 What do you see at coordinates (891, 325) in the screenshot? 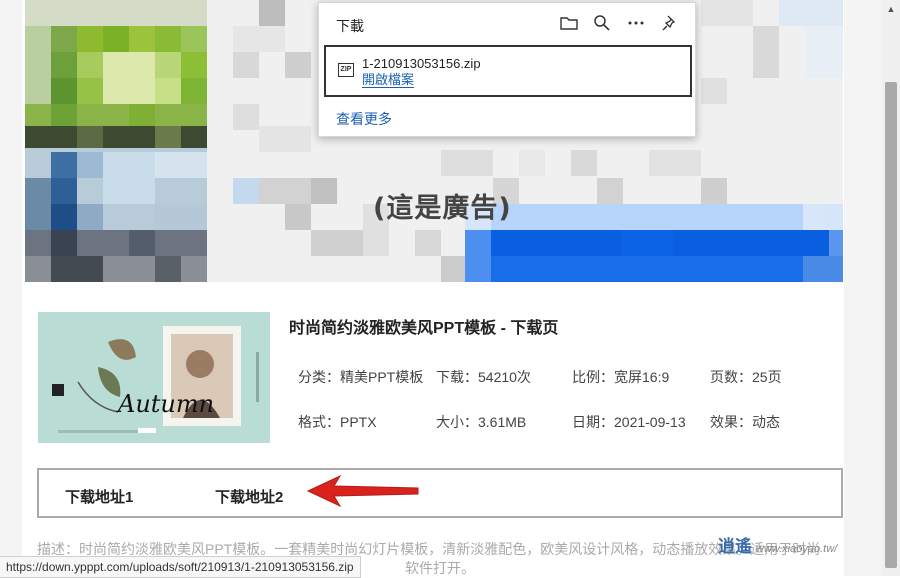
I see `scrollbar-thumb` at bounding box center [891, 325].